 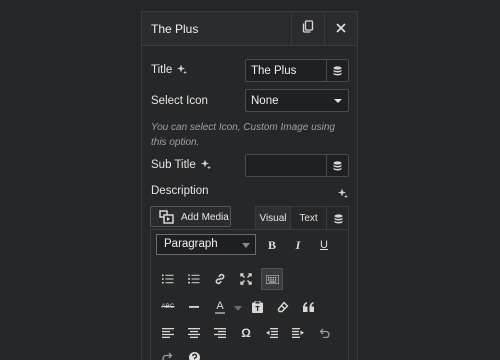 I want to click on select-icon-label: Select Icon, so click(x=179, y=101).